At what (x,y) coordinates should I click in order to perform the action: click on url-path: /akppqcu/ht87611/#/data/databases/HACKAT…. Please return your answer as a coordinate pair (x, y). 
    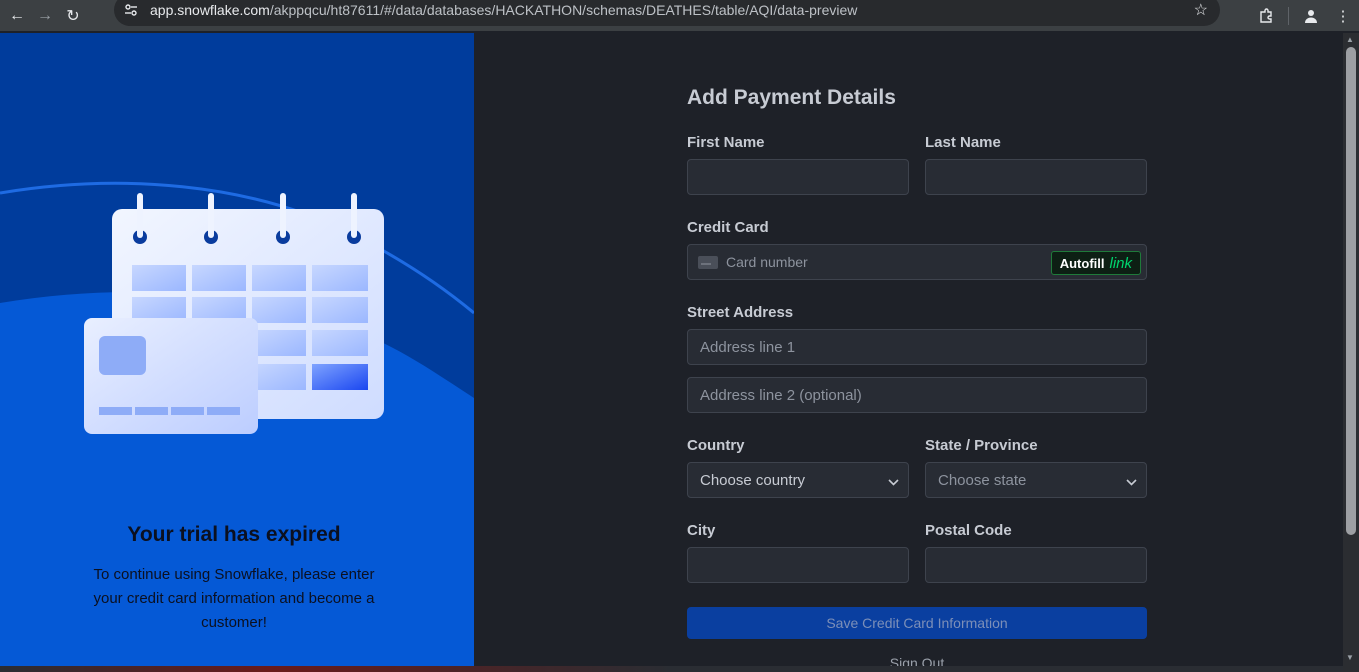
    Looking at the image, I should click on (563, 10).